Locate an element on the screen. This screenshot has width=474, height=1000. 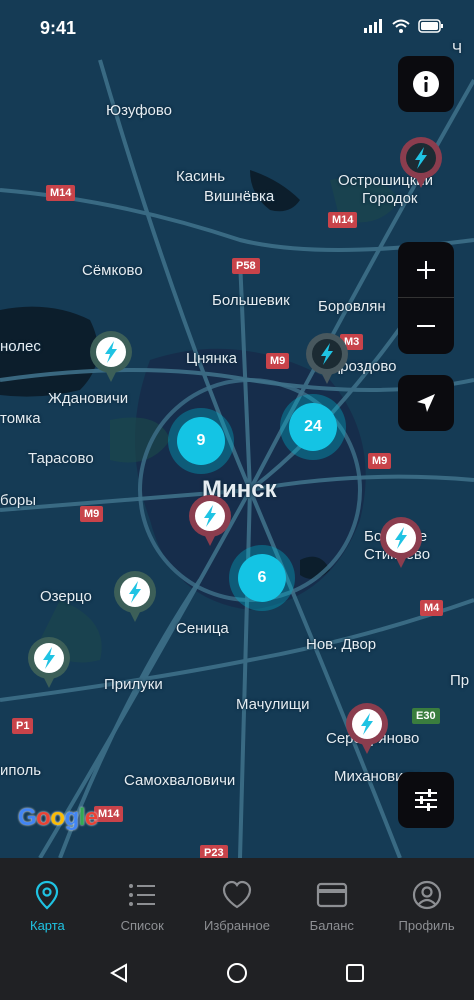
zoom-control is located at coordinates (426, 298).